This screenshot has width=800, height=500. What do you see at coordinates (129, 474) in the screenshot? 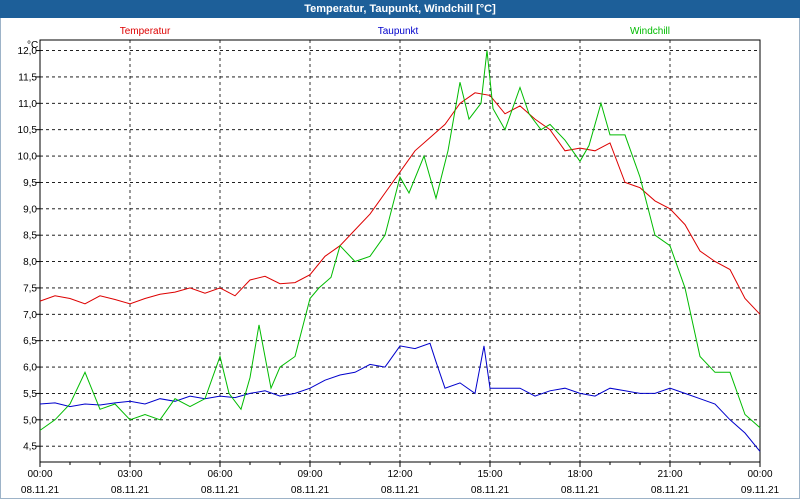
I see `x-tick-time: 03:00` at bounding box center [129, 474].